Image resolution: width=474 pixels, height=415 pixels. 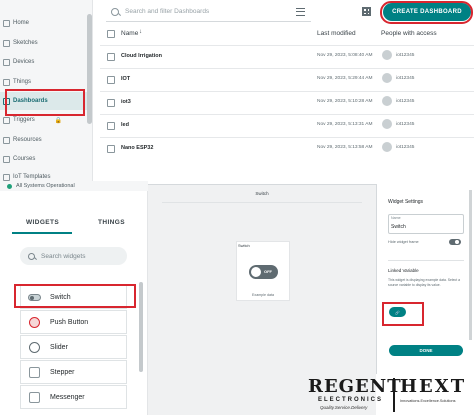 I want to click on dashboard-name: iot3, so click(x=126, y=102).